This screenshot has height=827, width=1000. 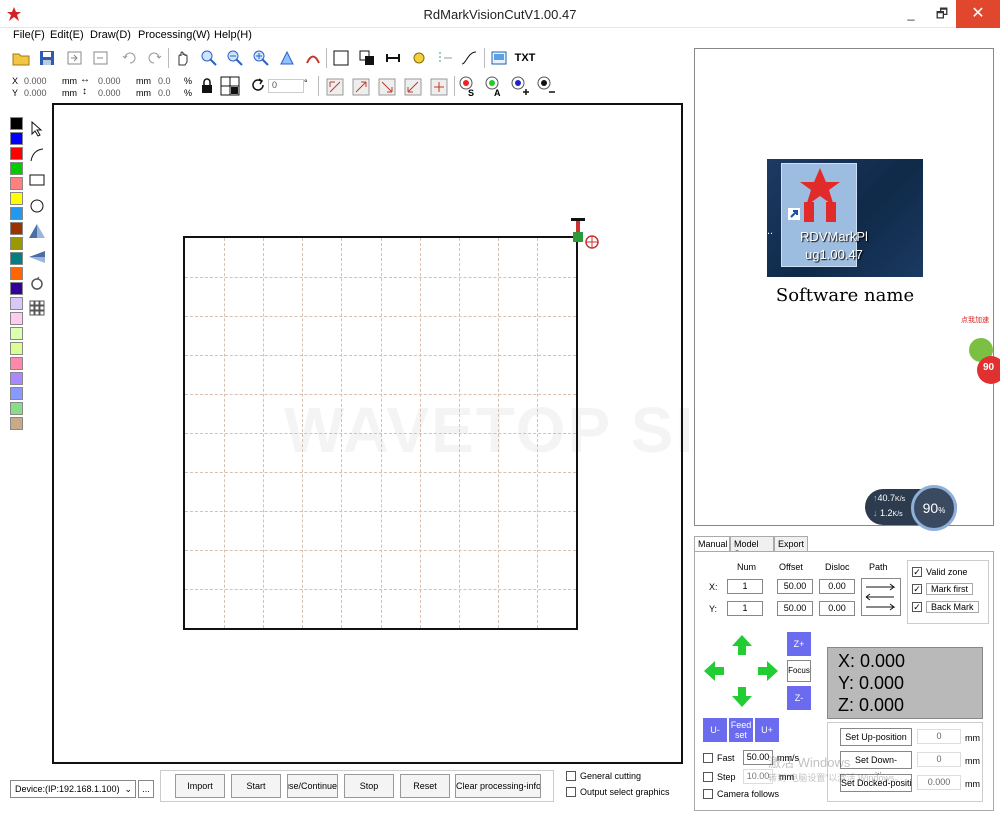 I want to click on lock-ratio-icon, so click(x=207, y=87).